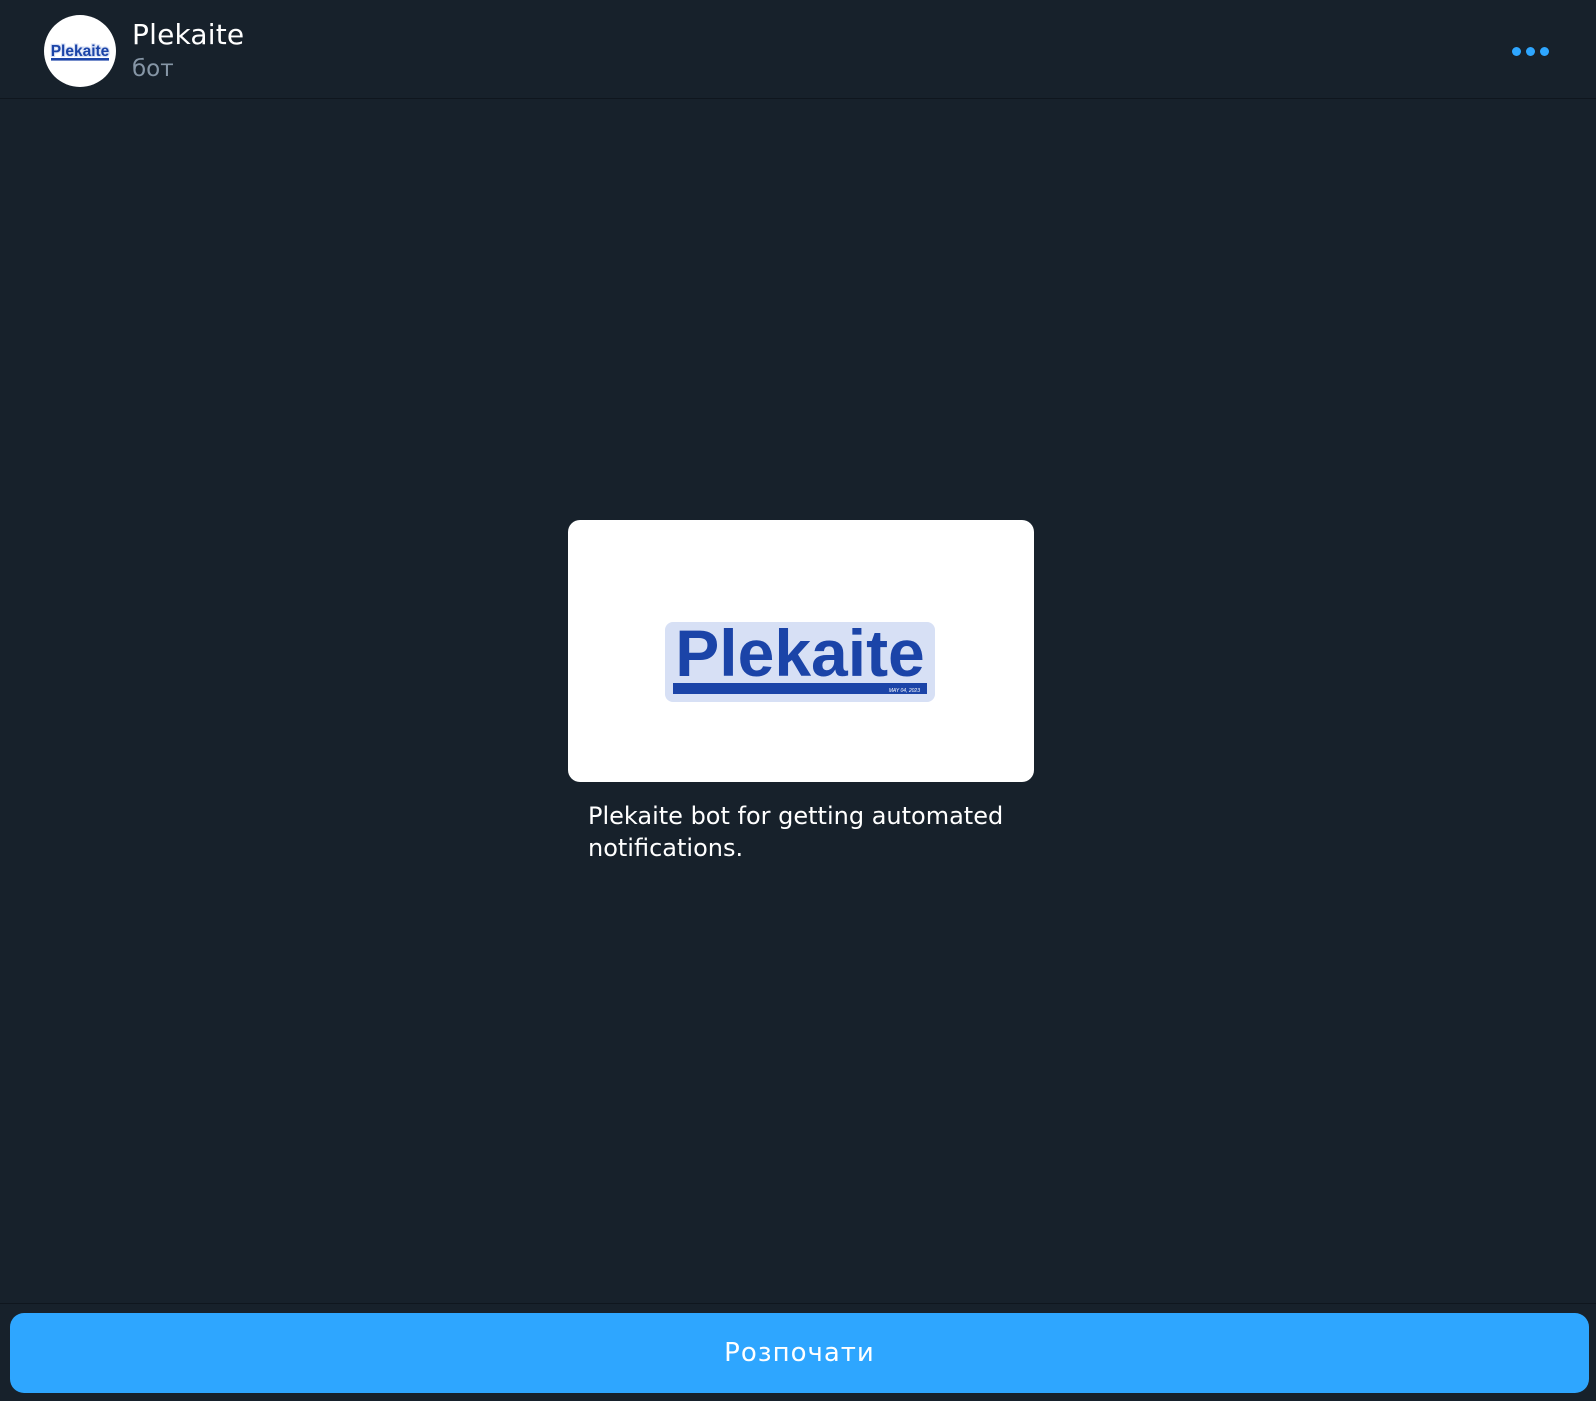 This screenshot has width=1596, height=1401. I want to click on bot-intro-image: Plekaite MAY 04, 2023, so click(801, 651).